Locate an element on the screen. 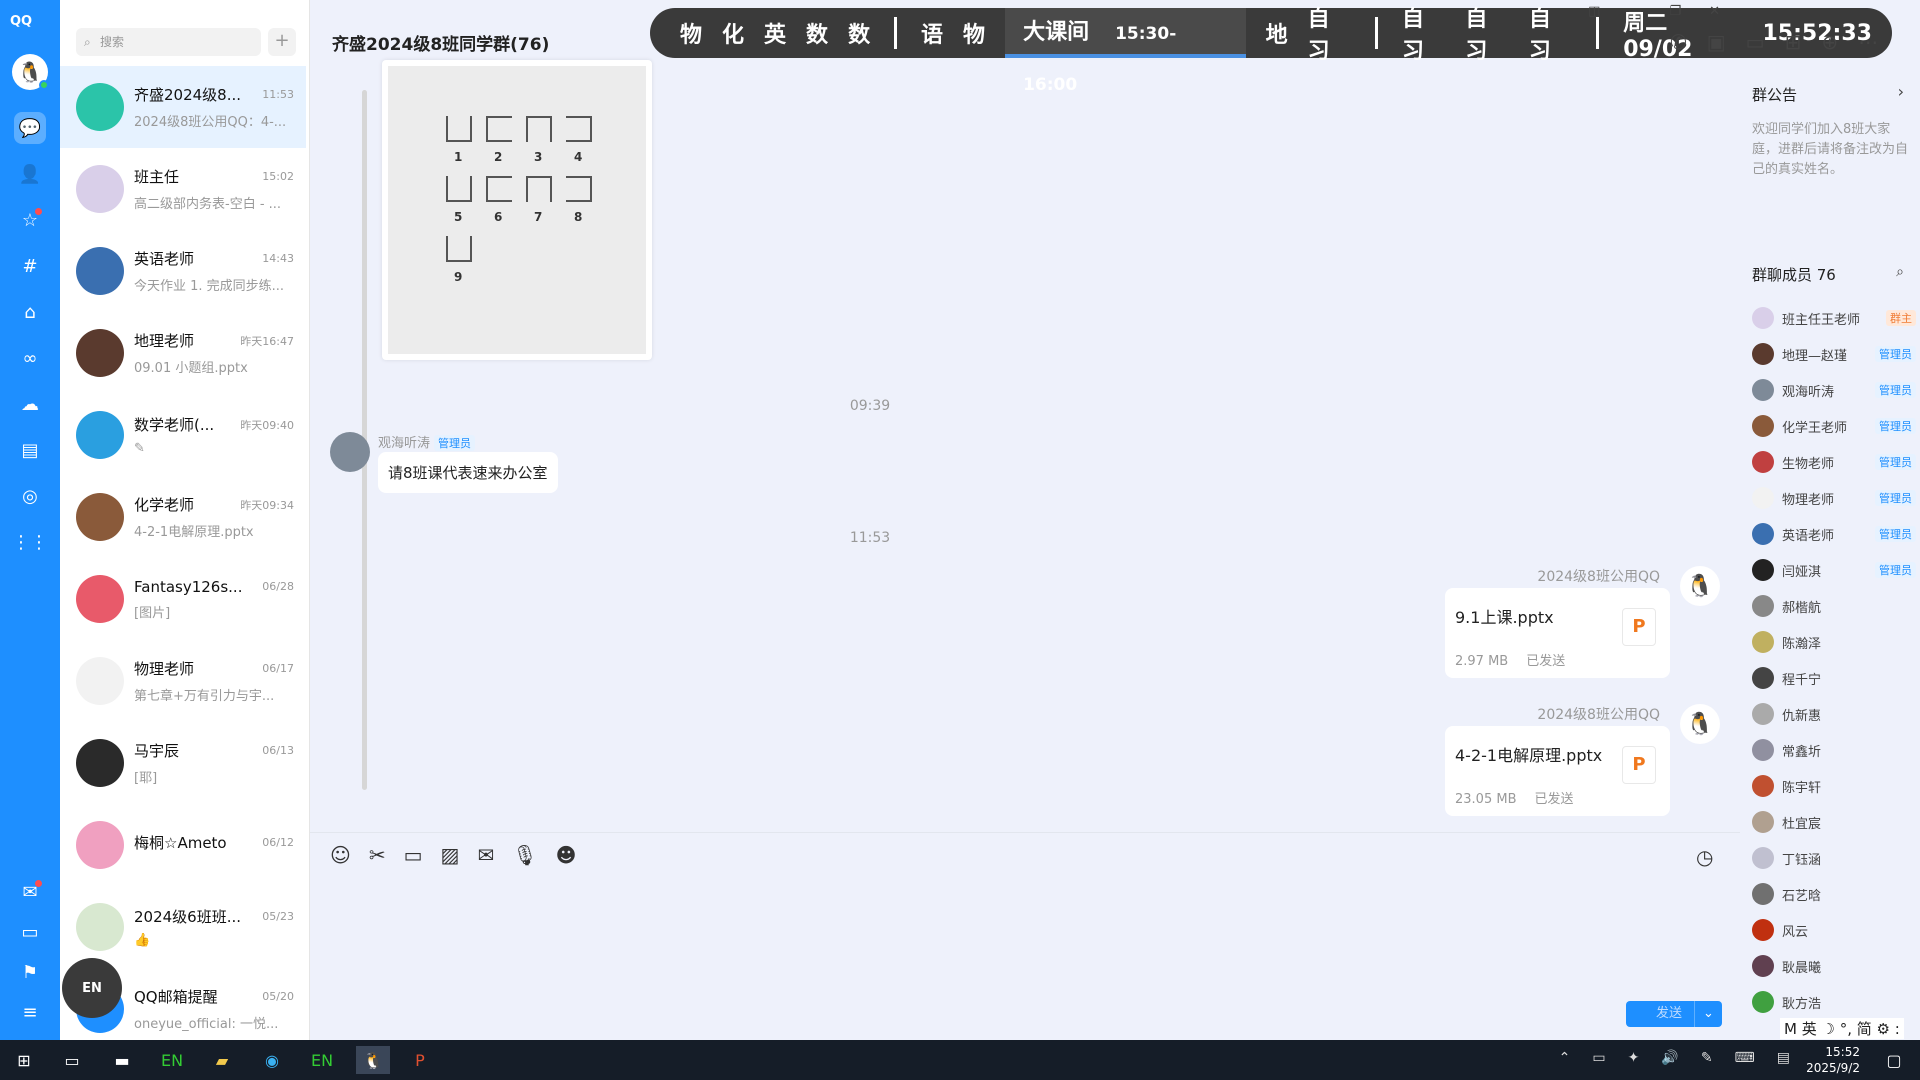 This screenshot has height=1080, width=1920. qq-taskbar-icon: 🐧 is located at coordinates (373, 1060).